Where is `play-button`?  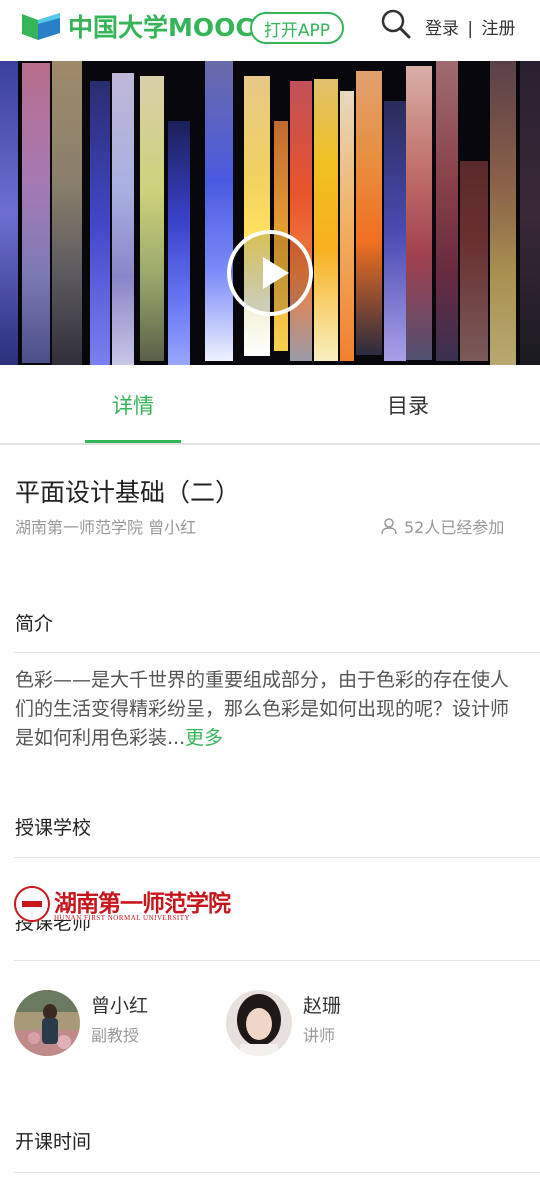 play-button is located at coordinates (270, 273).